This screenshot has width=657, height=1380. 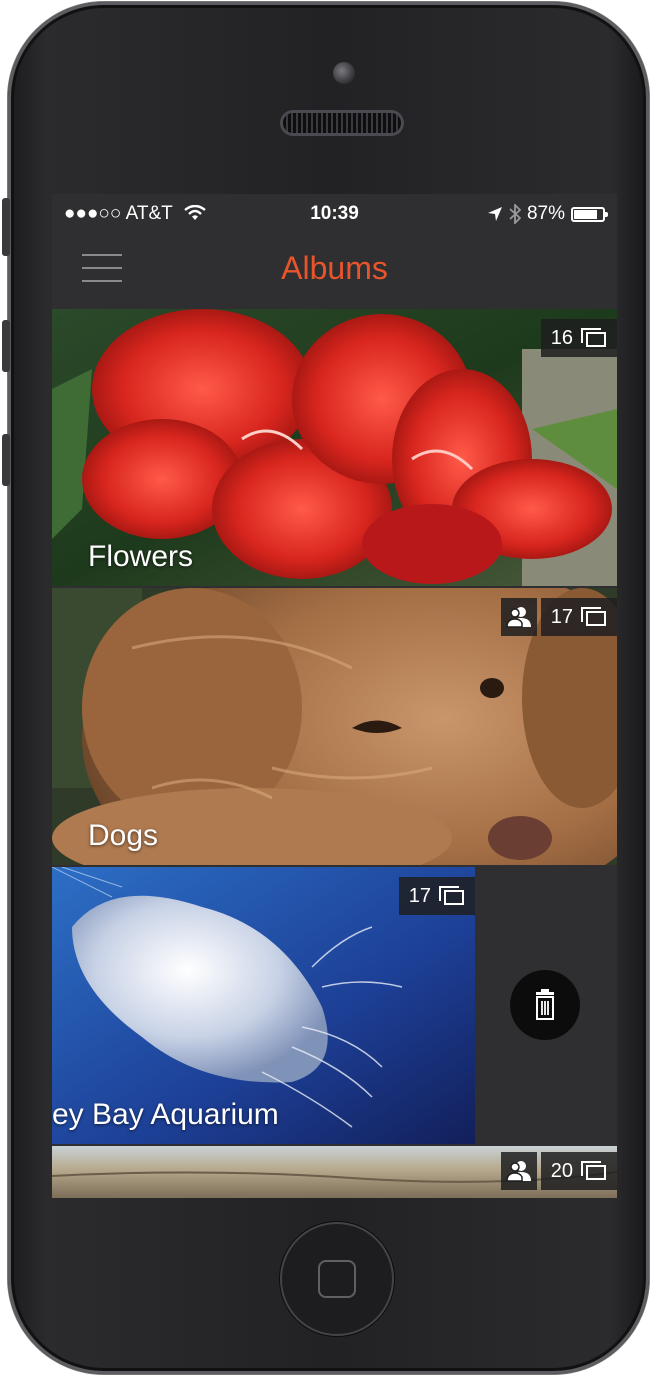 I want to click on photo-count-badge: 16, so click(x=578, y=338).